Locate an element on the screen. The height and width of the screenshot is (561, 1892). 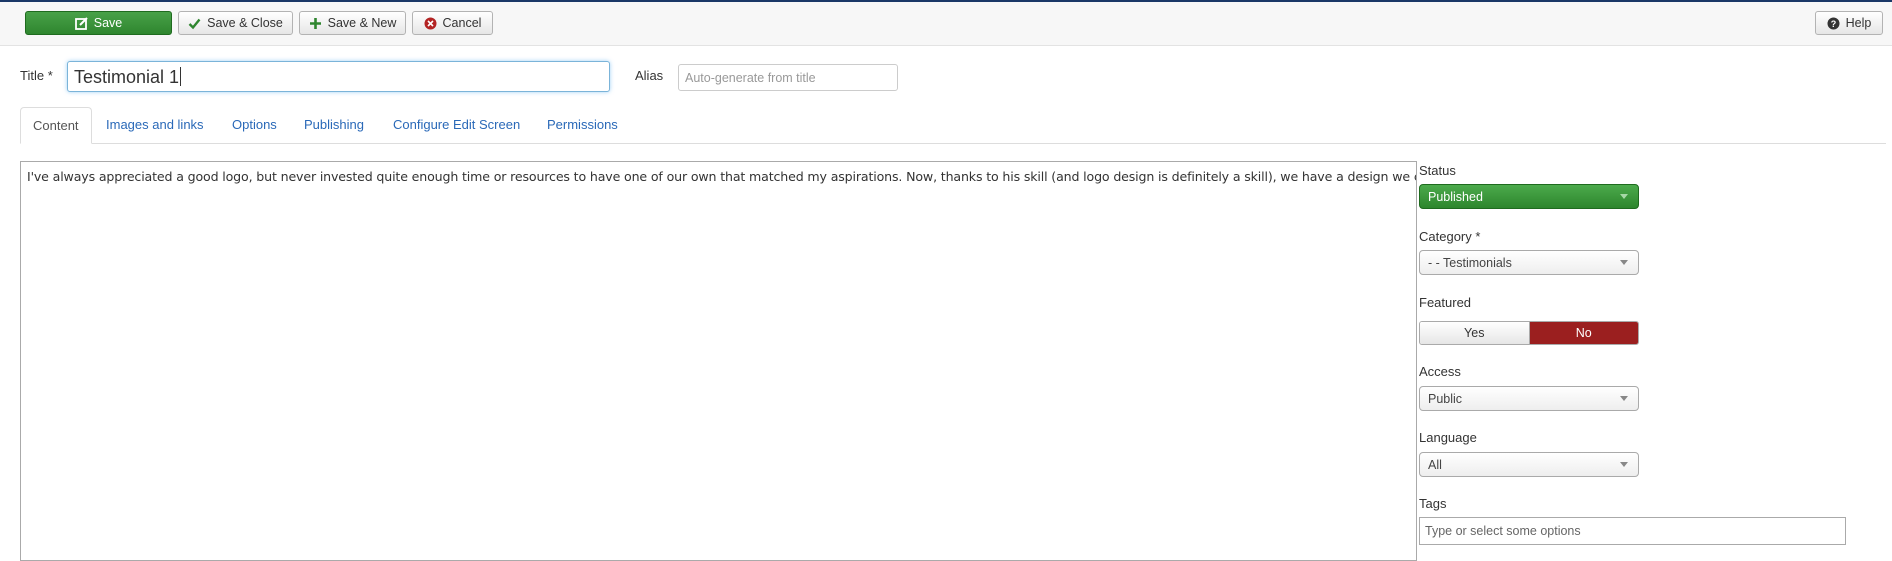
save-new-button: Save & New is located at coordinates (352, 23).